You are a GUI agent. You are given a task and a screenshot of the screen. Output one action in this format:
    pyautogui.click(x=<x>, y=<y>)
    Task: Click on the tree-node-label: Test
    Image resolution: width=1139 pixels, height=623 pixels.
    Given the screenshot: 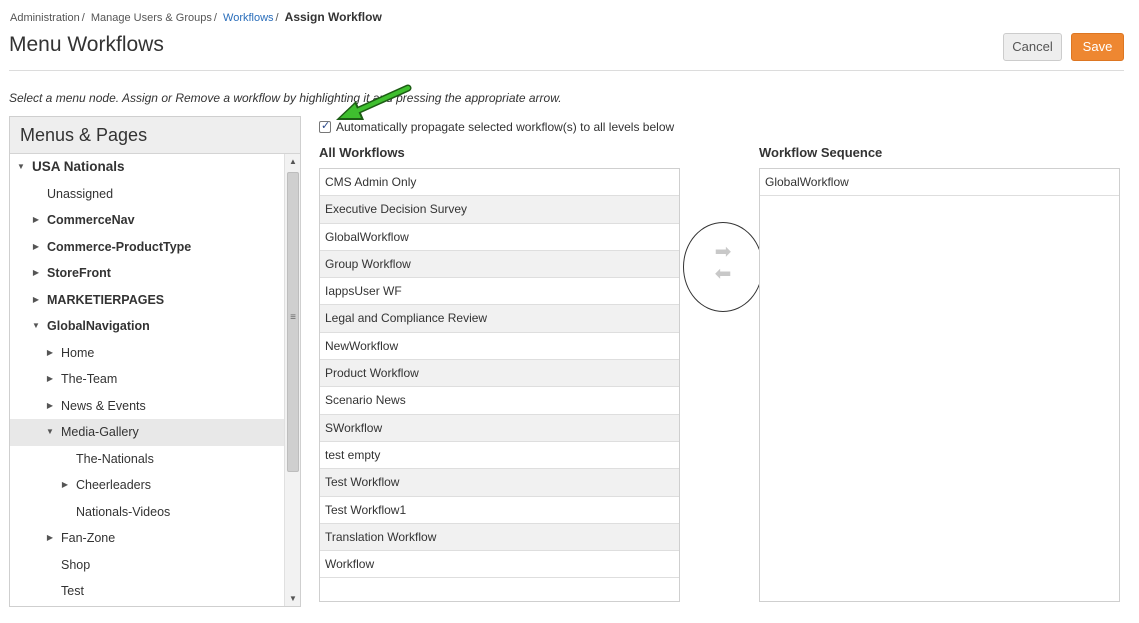 What is the action you would take?
    pyautogui.click(x=72, y=591)
    